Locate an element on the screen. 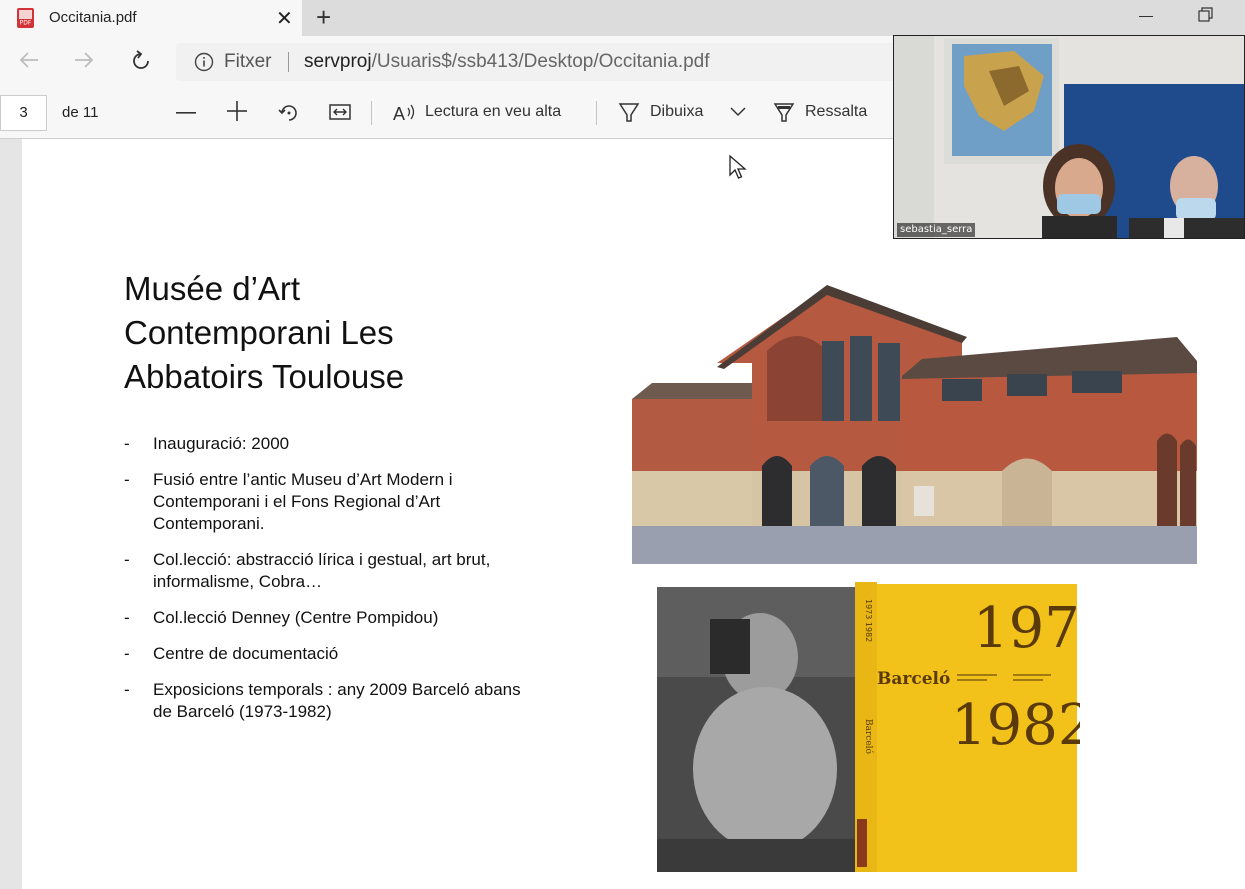 The image size is (1245, 889). tab-close-icon: ✕ is located at coordinates (284, 18).